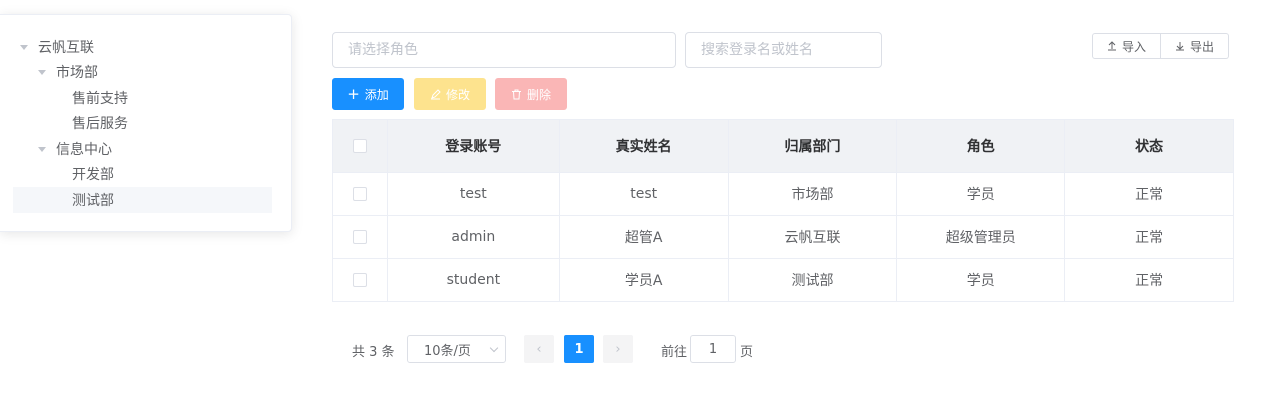 The image size is (1266, 405). I want to click on tree-node-label: 测试部, so click(93, 201).